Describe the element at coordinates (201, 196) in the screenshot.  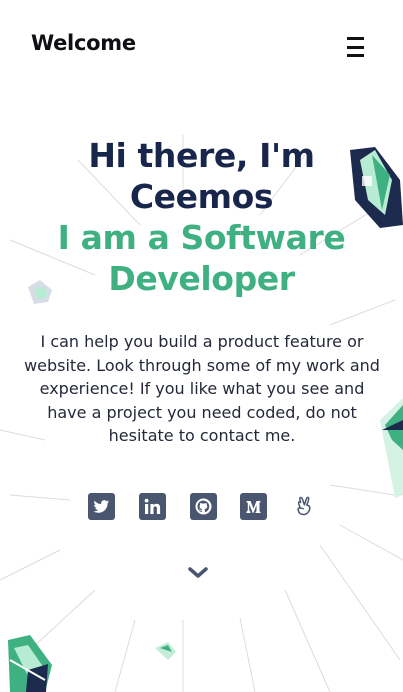
I see `greeting-line-2: Ceemos` at that location.